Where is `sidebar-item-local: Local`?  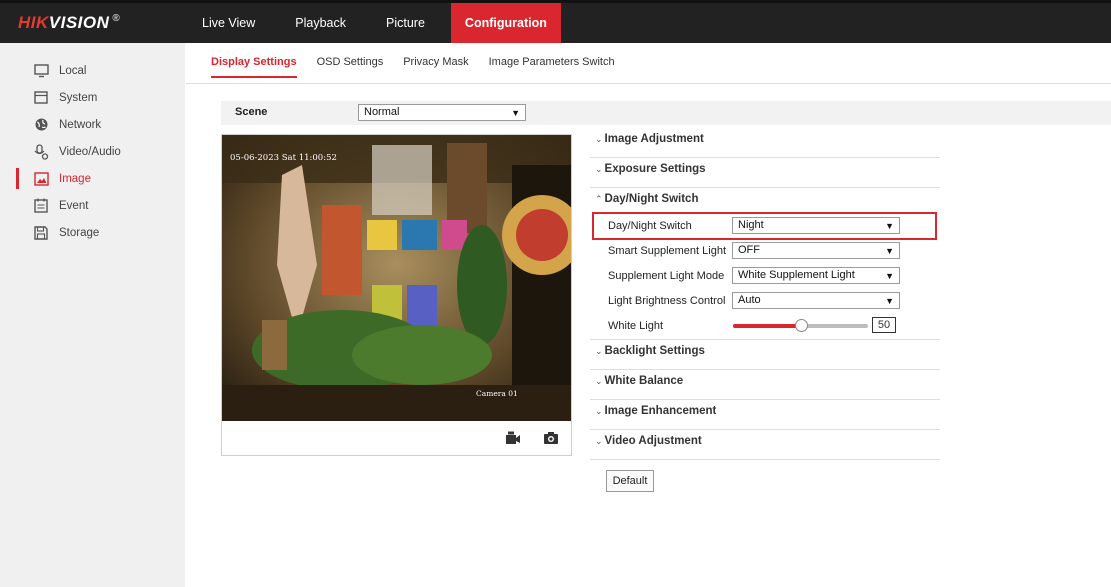
sidebar-item-local: Local is located at coordinates (92, 70).